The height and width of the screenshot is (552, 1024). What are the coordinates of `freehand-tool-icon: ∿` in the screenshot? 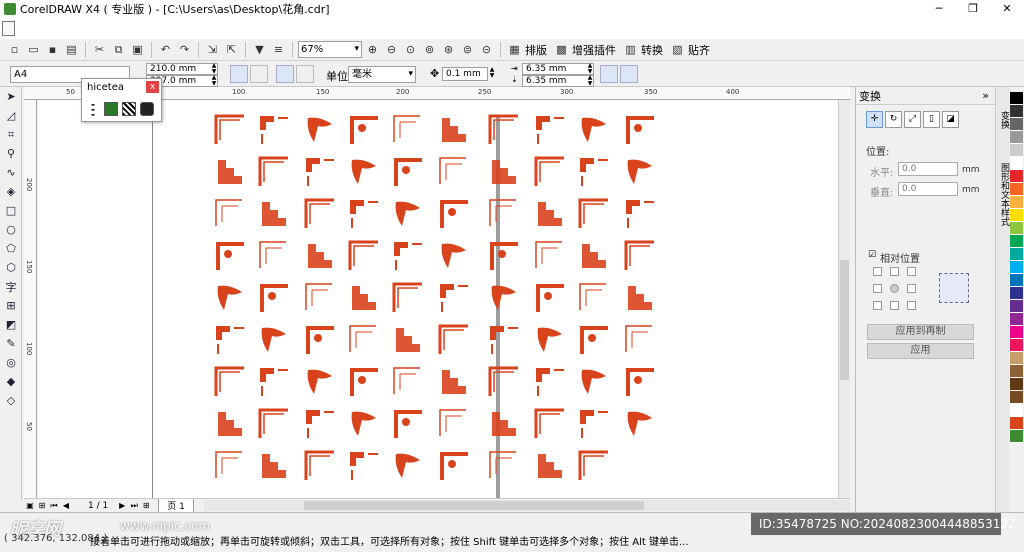 It's located at (11, 172).